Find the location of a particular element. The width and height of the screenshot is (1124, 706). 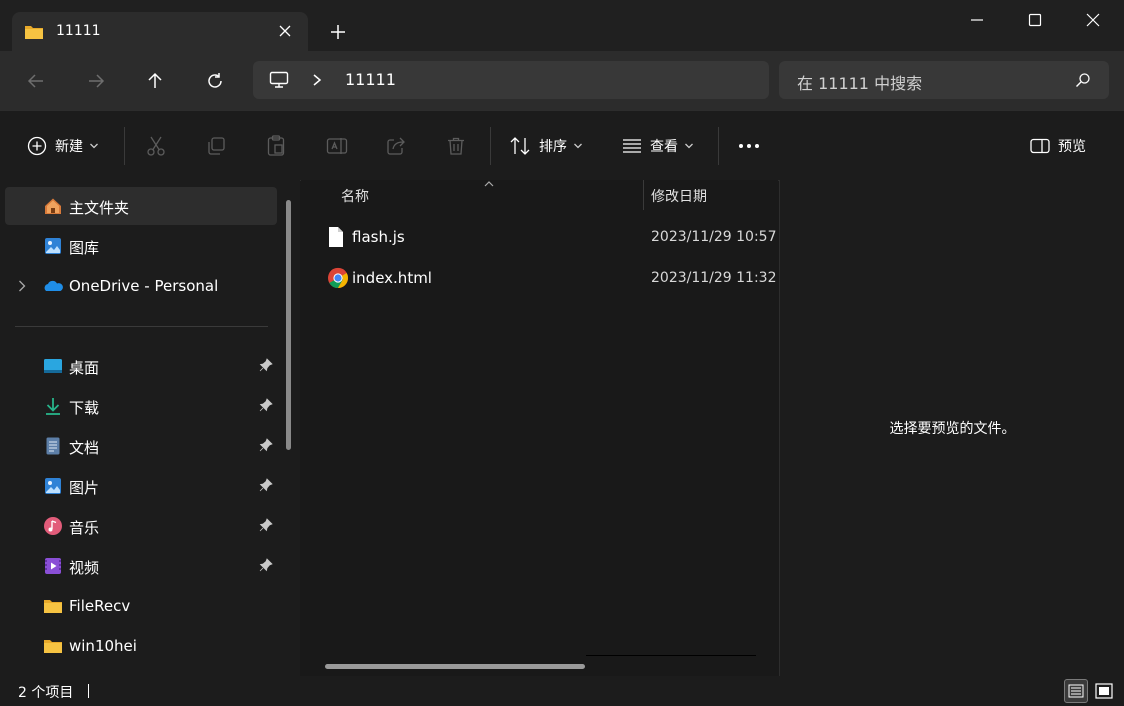

sidebar-item-label: FileRecv is located at coordinates (100, 606).